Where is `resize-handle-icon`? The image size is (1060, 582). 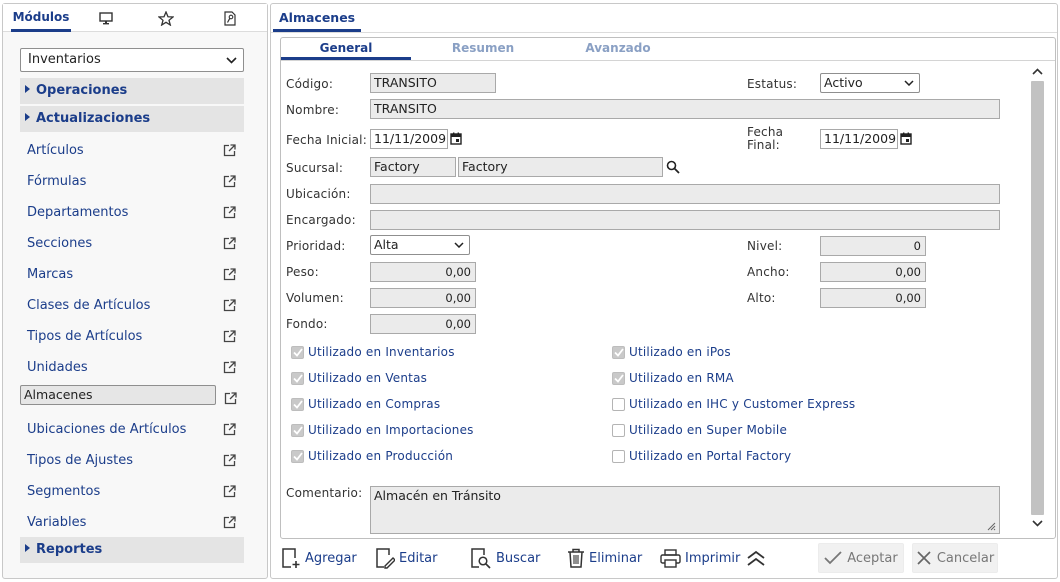
resize-handle-icon is located at coordinates (991, 526).